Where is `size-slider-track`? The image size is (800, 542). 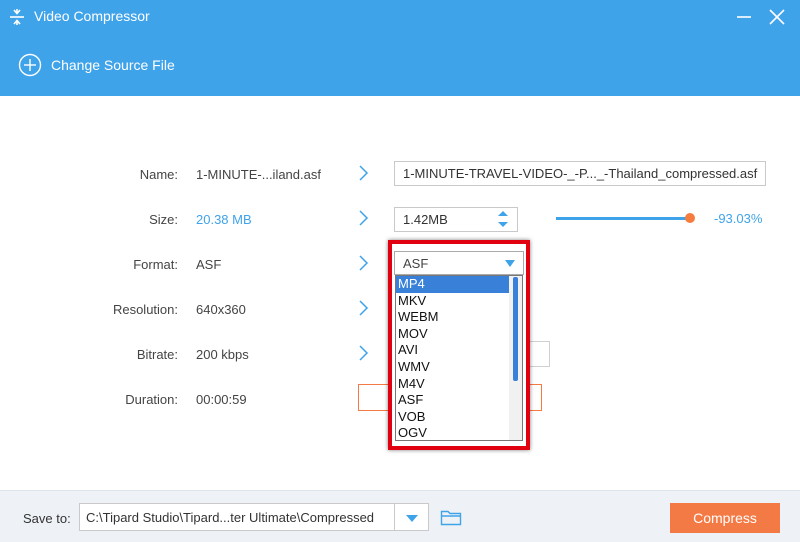
size-slider-track is located at coordinates (623, 218).